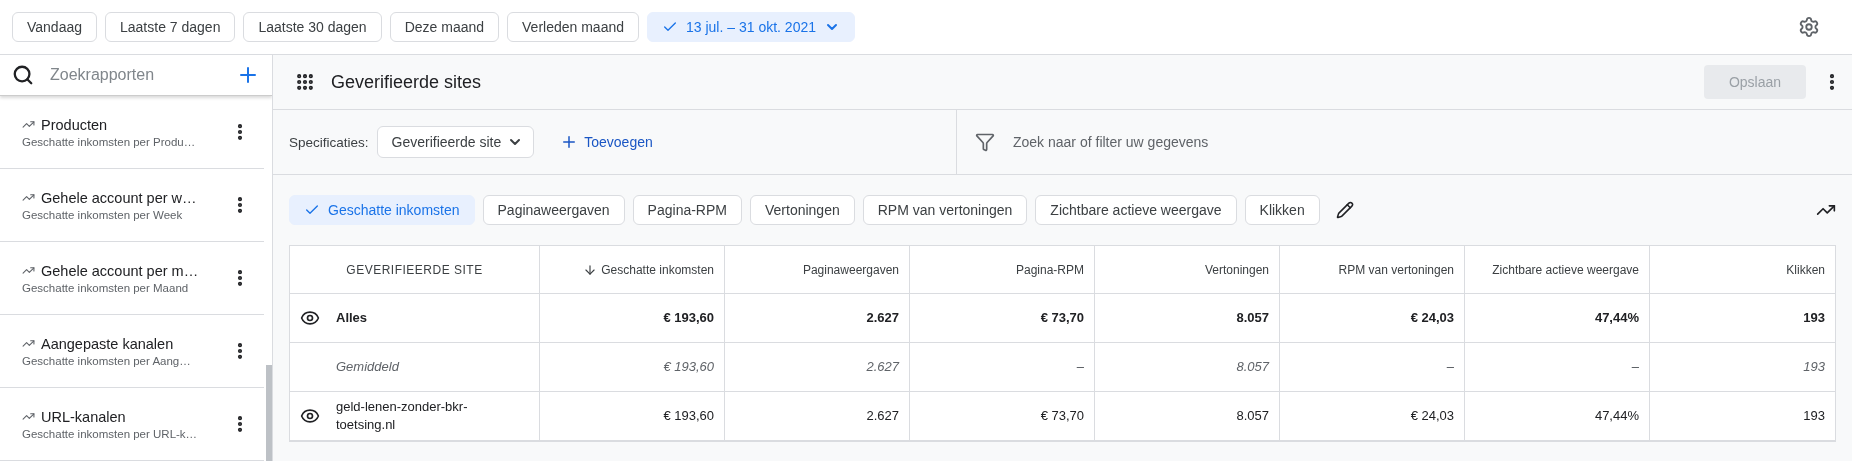 This screenshot has width=1852, height=461. I want to click on metric-chip: RPM van vertoningen, so click(945, 210).